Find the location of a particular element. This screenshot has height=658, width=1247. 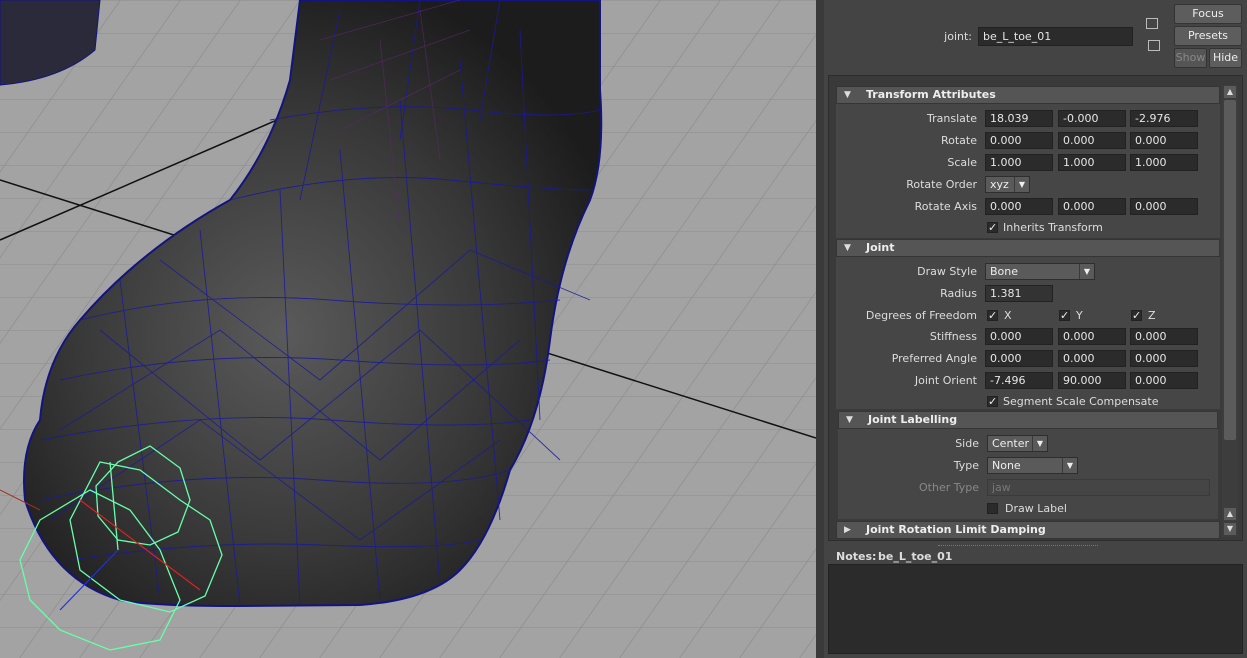

pane-divider-handle is located at coordinates (1018, 547).